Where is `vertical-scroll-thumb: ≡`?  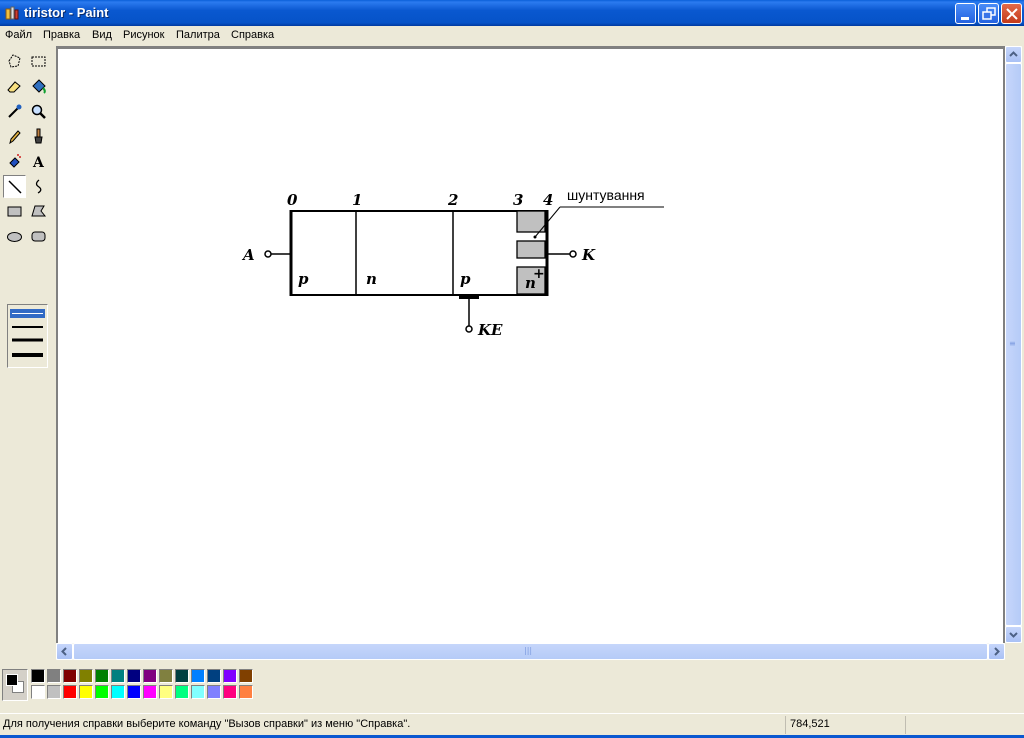
vertical-scroll-thumb: ≡ is located at coordinates (1013, 344).